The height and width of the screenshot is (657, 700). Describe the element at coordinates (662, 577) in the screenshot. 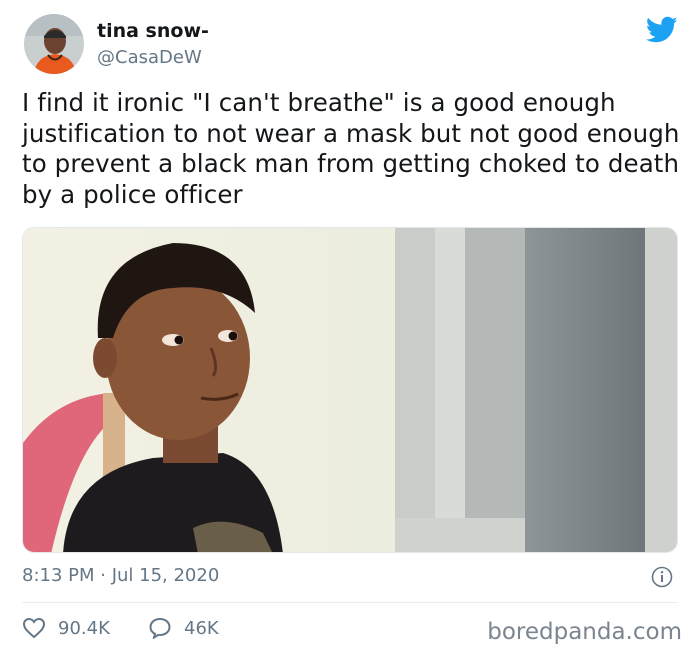

I see `info-icon` at that location.